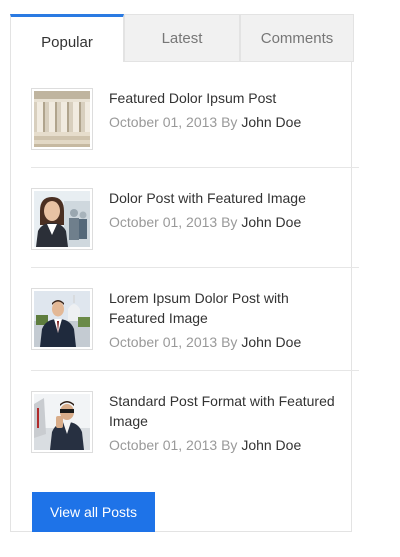  I want to click on columns-photo, so click(62, 119).